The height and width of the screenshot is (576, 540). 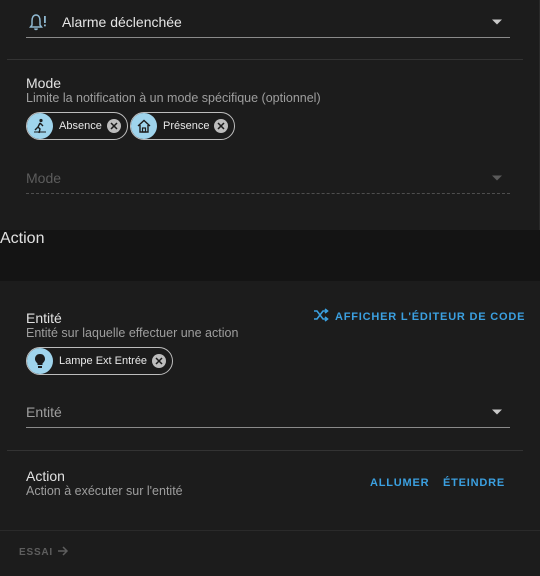 I want to click on shuffle-icon, so click(x=321, y=316).